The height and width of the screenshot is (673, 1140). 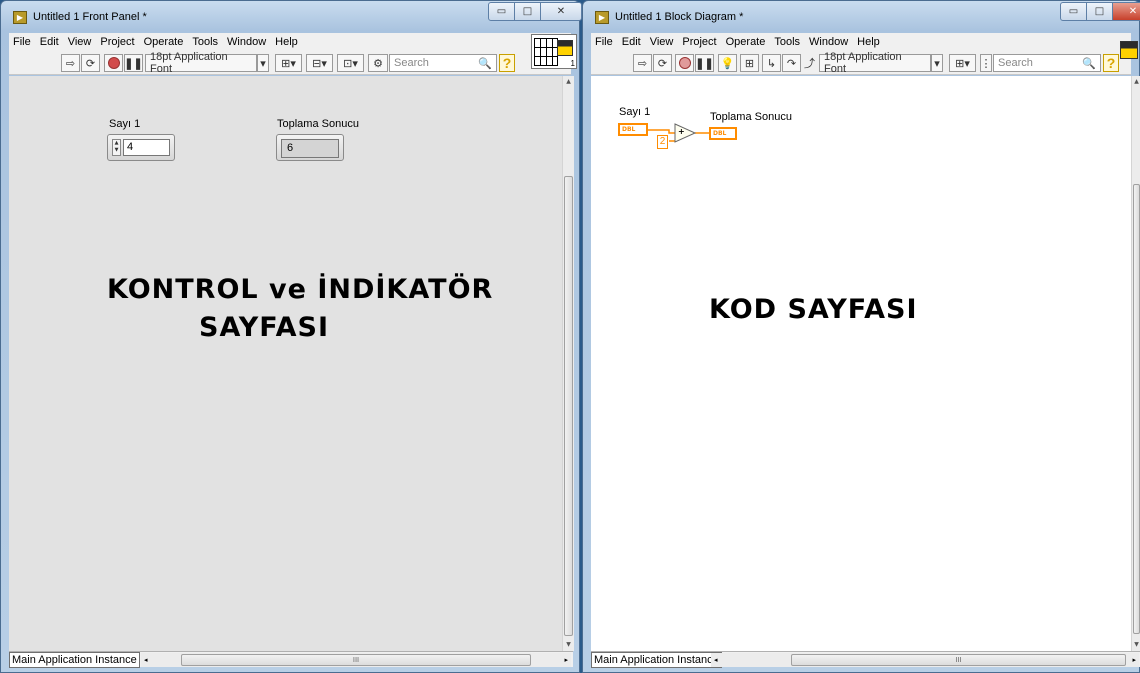 What do you see at coordinates (90, 17) in the screenshot?
I see `front-panel-title: Untitled 1 Front Panel *` at bounding box center [90, 17].